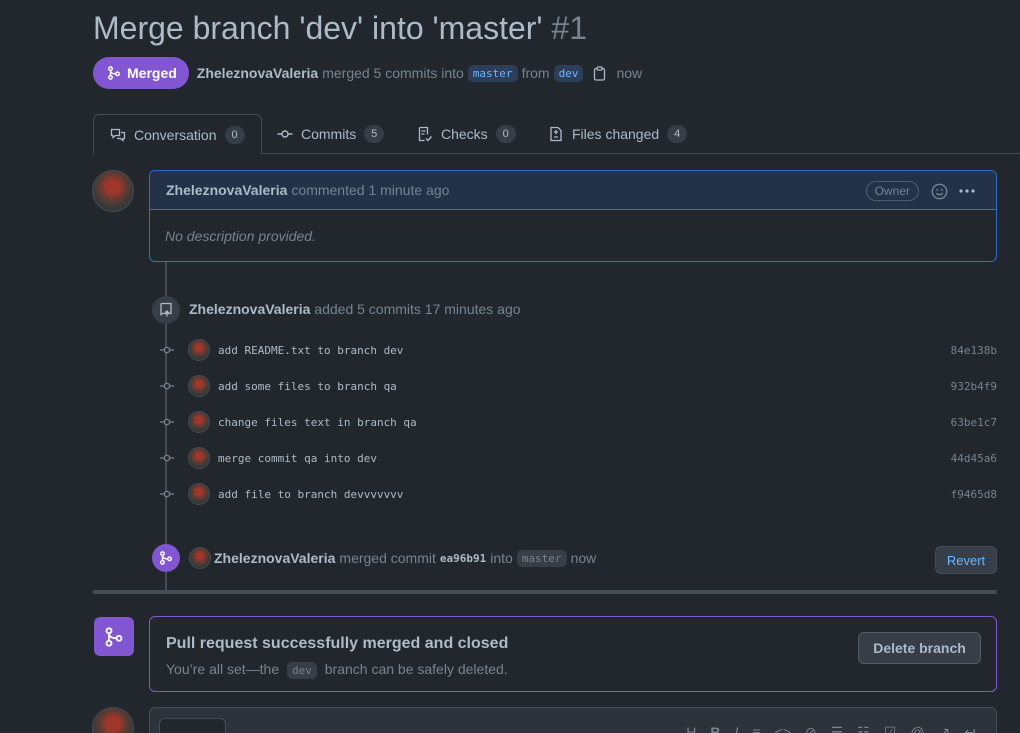 The image size is (1020, 733). What do you see at coordinates (118, 135) in the screenshot?
I see `comment-discussion-icon` at bounding box center [118, 135].